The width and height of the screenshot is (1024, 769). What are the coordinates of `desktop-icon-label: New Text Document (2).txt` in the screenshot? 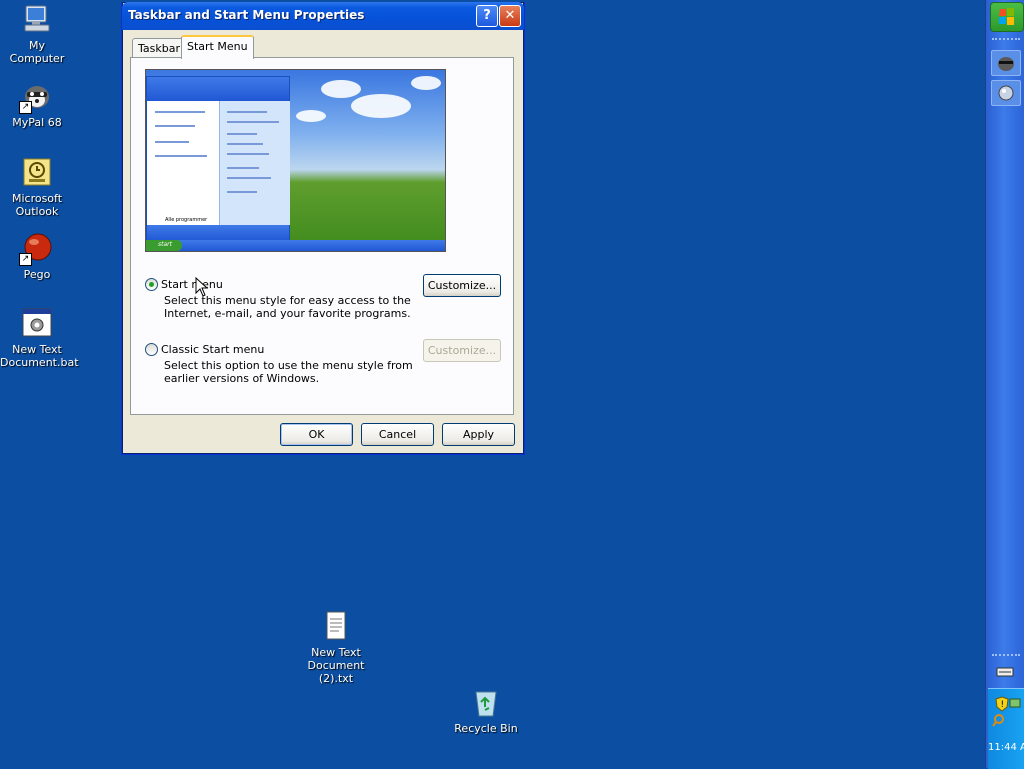 It's located at (336, 665).